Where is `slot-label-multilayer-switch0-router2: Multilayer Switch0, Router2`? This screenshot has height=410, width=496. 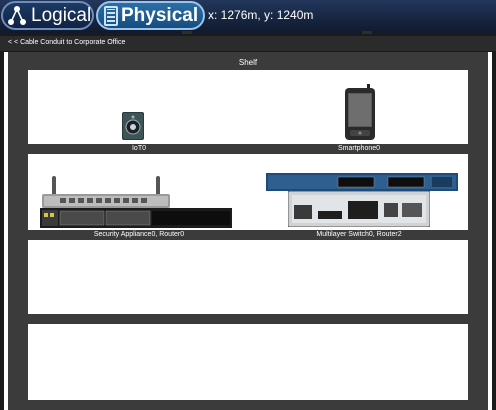 slot-label-multilayer-switch0-router2: Multilayer Switch0, Router2 is located at coordinates (359, 235).